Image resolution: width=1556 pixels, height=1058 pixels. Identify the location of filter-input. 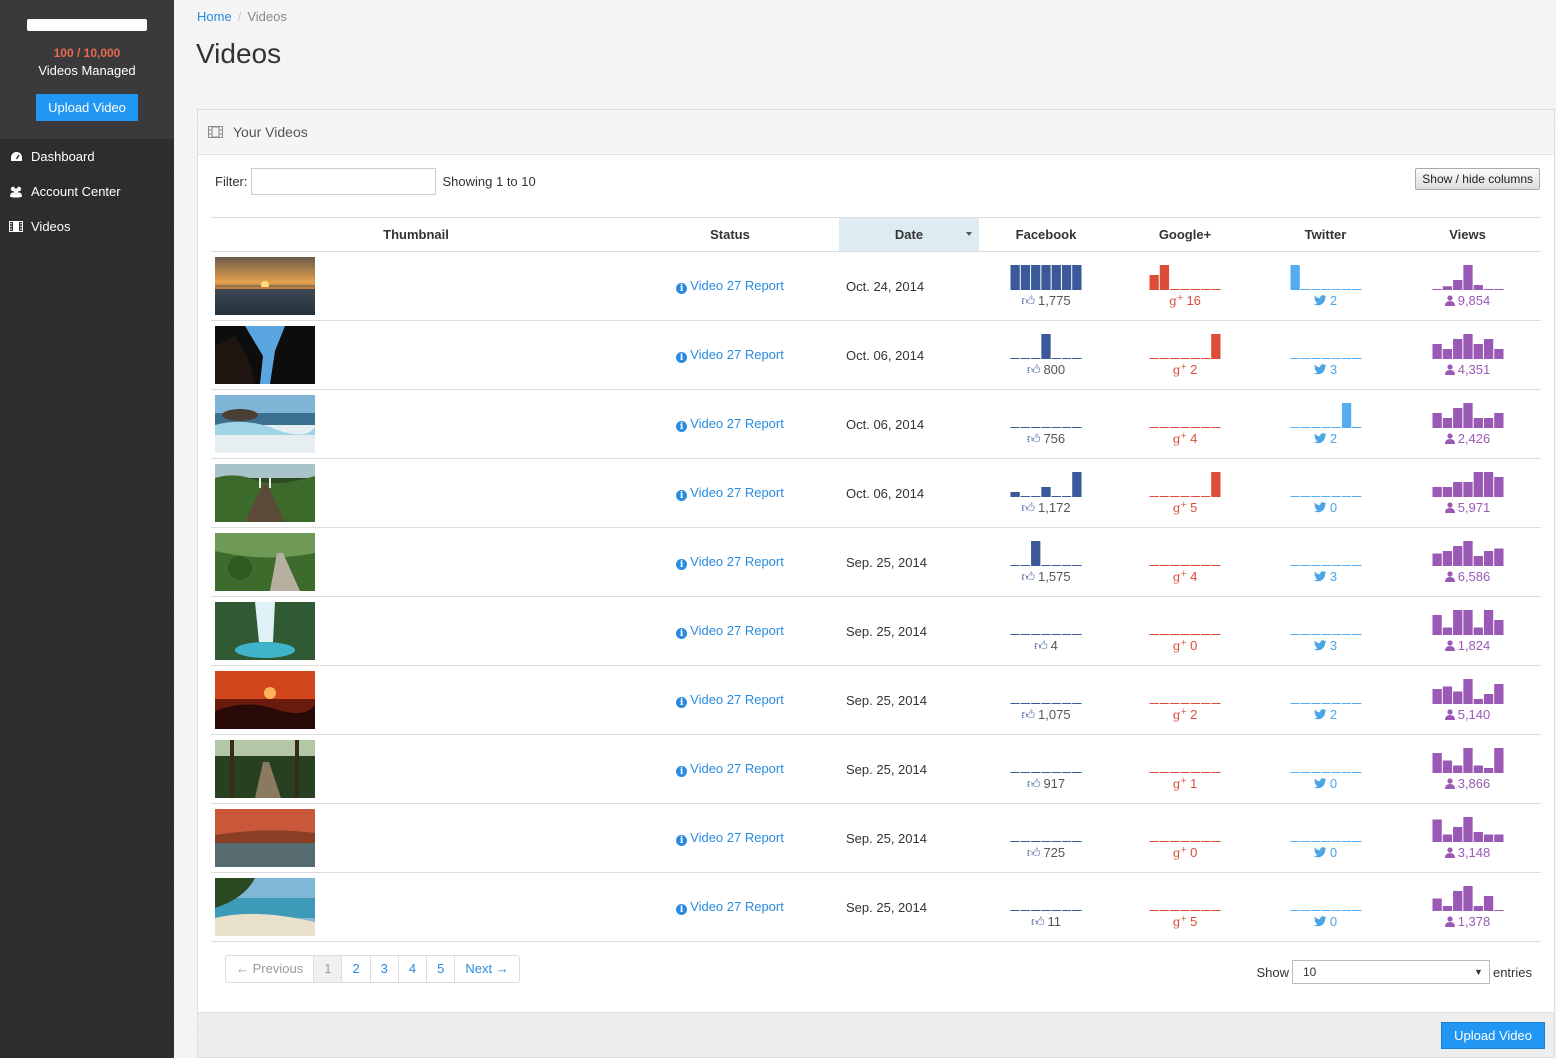
(343, 181).